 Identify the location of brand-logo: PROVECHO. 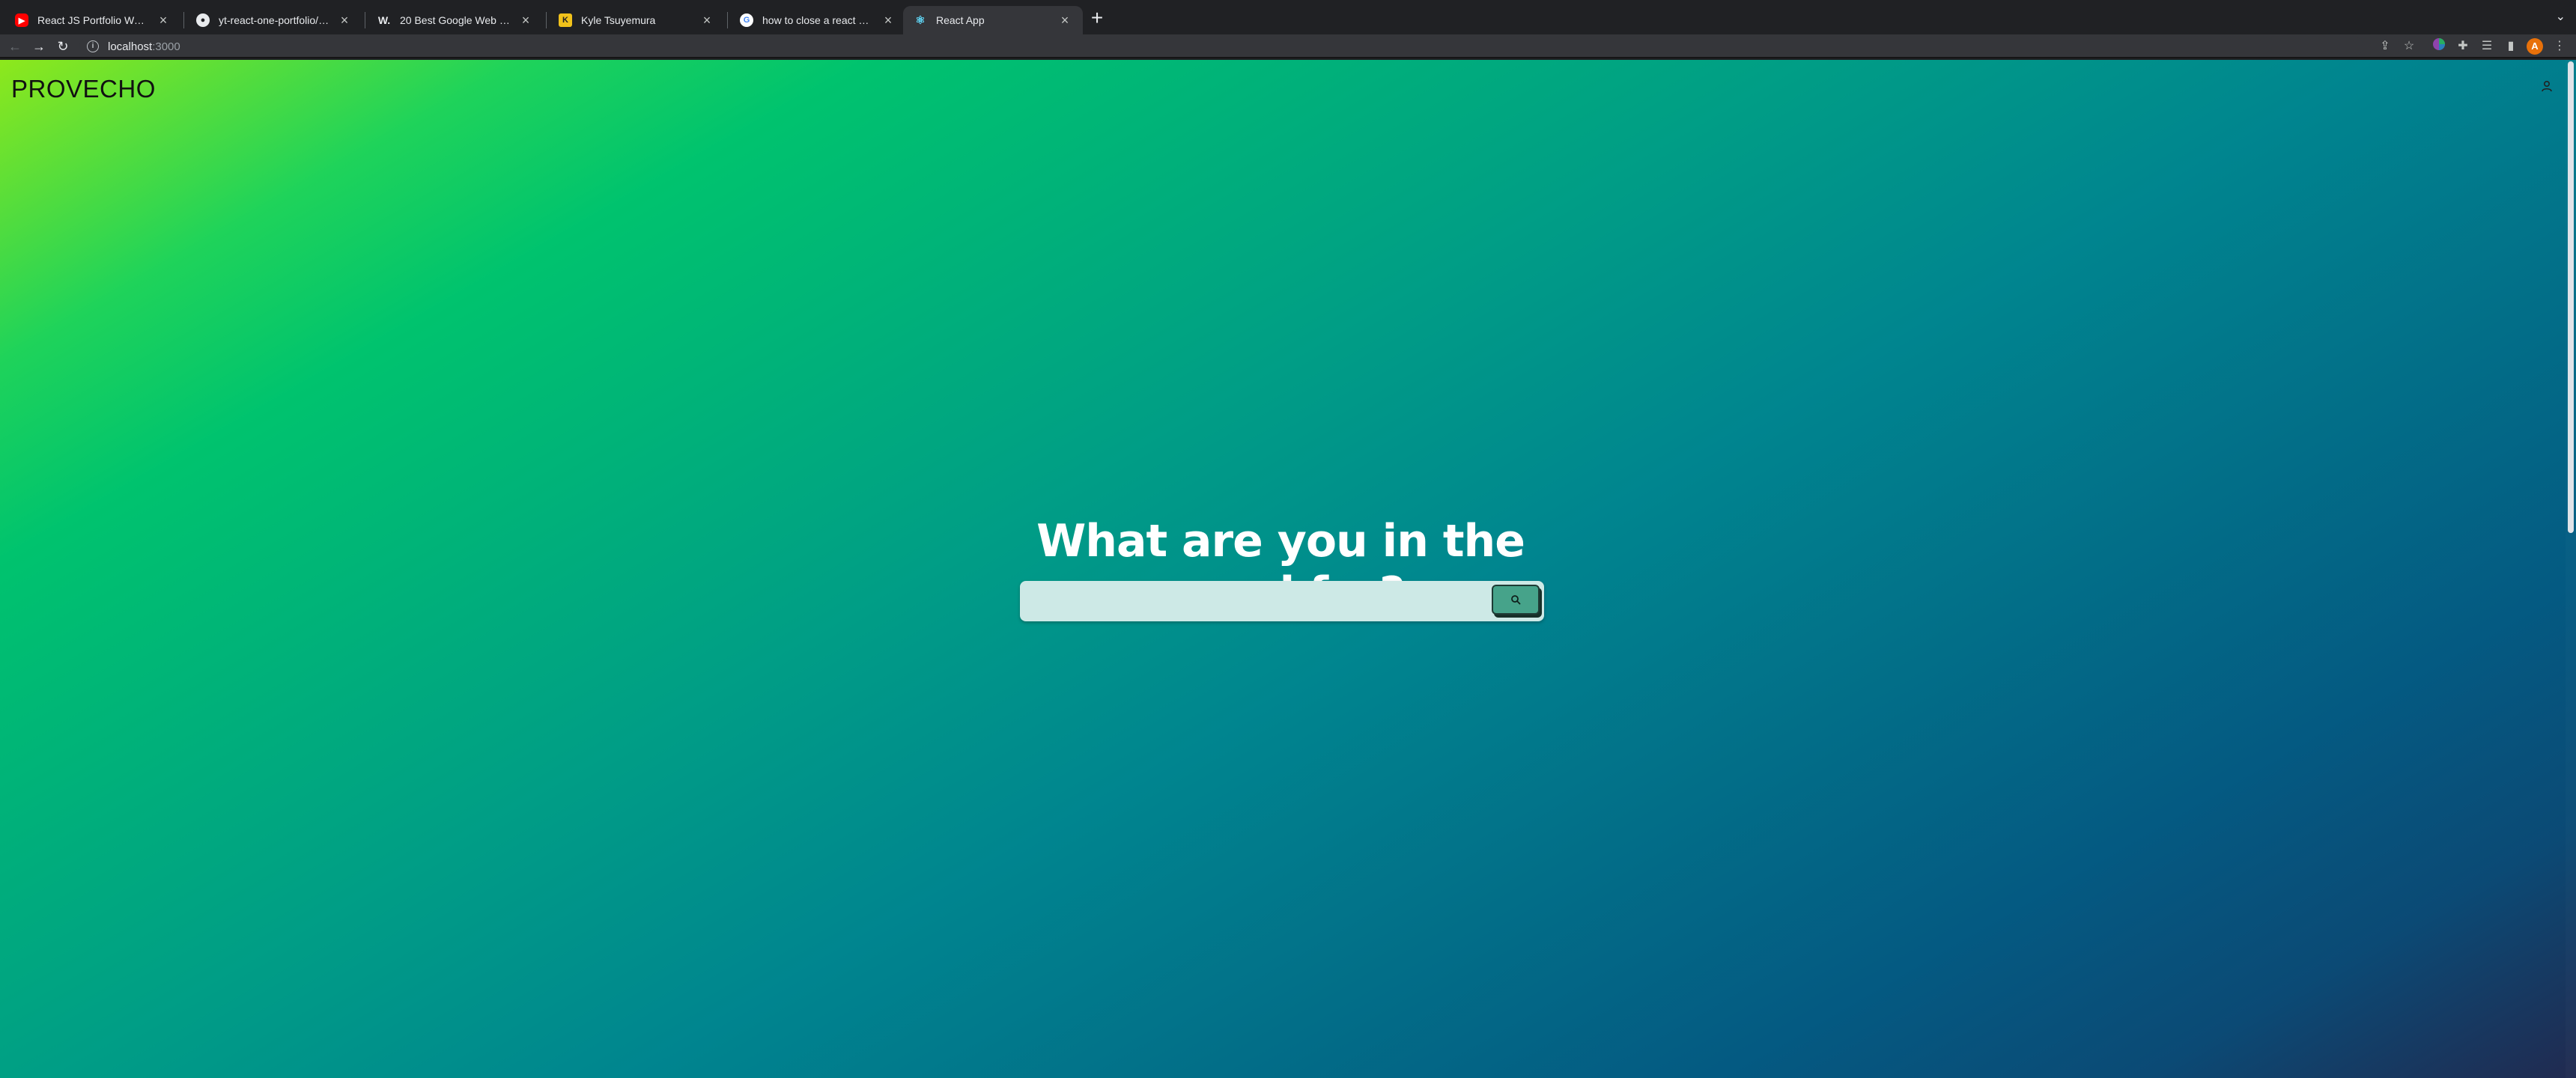
(83, 89).